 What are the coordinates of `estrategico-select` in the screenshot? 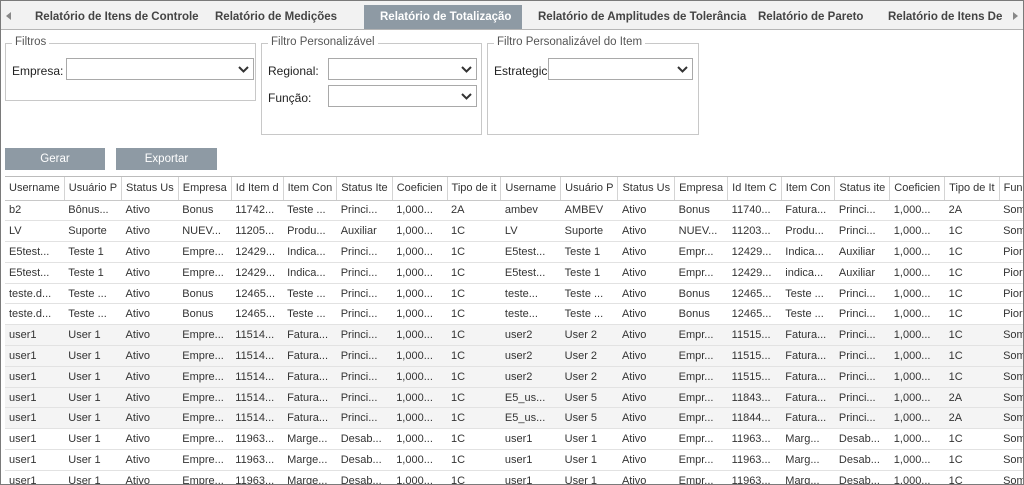 It's located at (620, 69).